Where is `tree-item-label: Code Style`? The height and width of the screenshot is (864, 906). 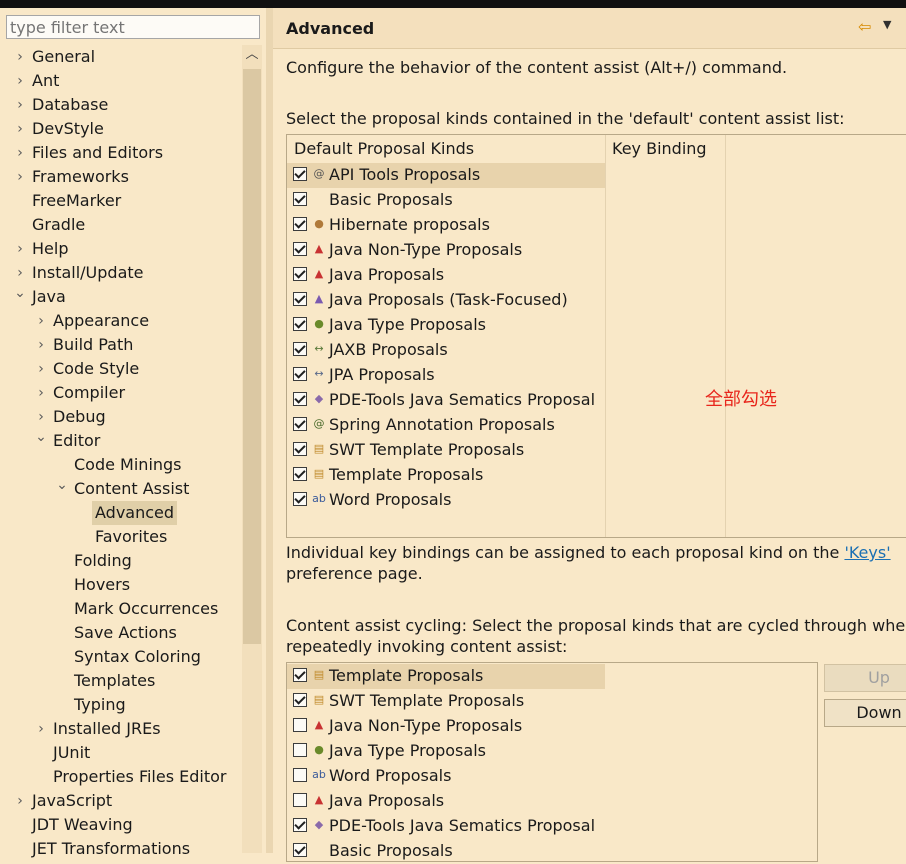 tree-item-label: Code Style is located at coordinates (96, 368).